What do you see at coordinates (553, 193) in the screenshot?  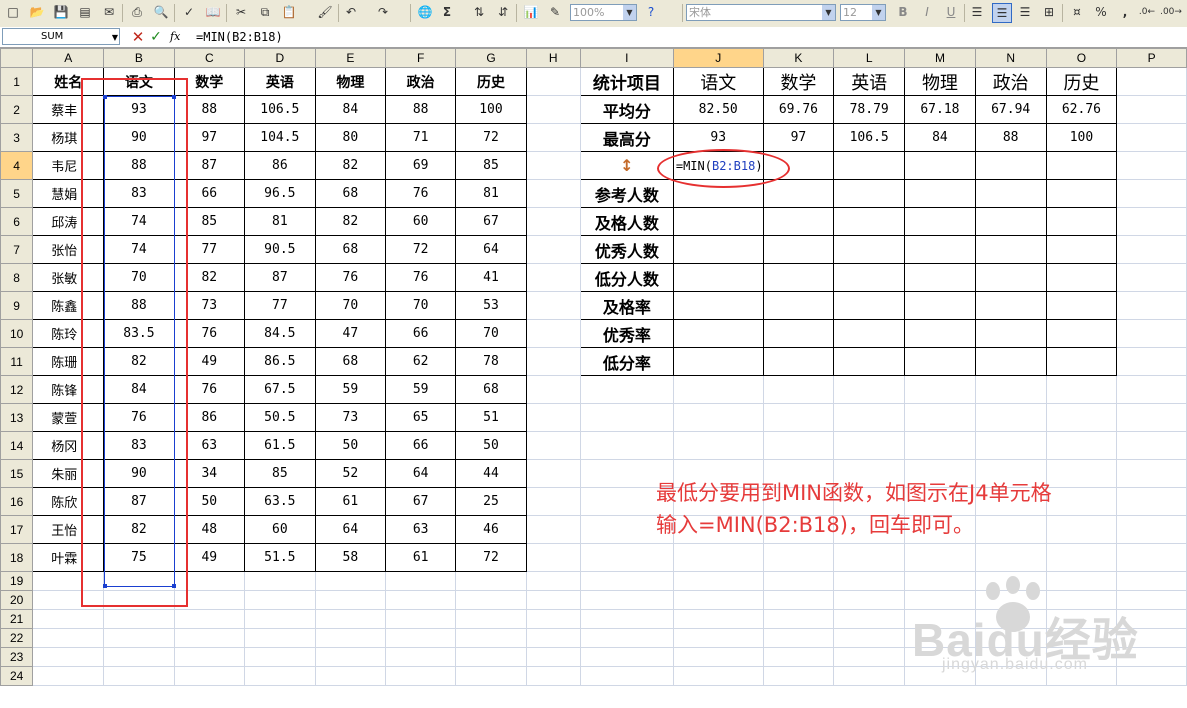 I see `cell-h5` at bounding box center [553, 193].